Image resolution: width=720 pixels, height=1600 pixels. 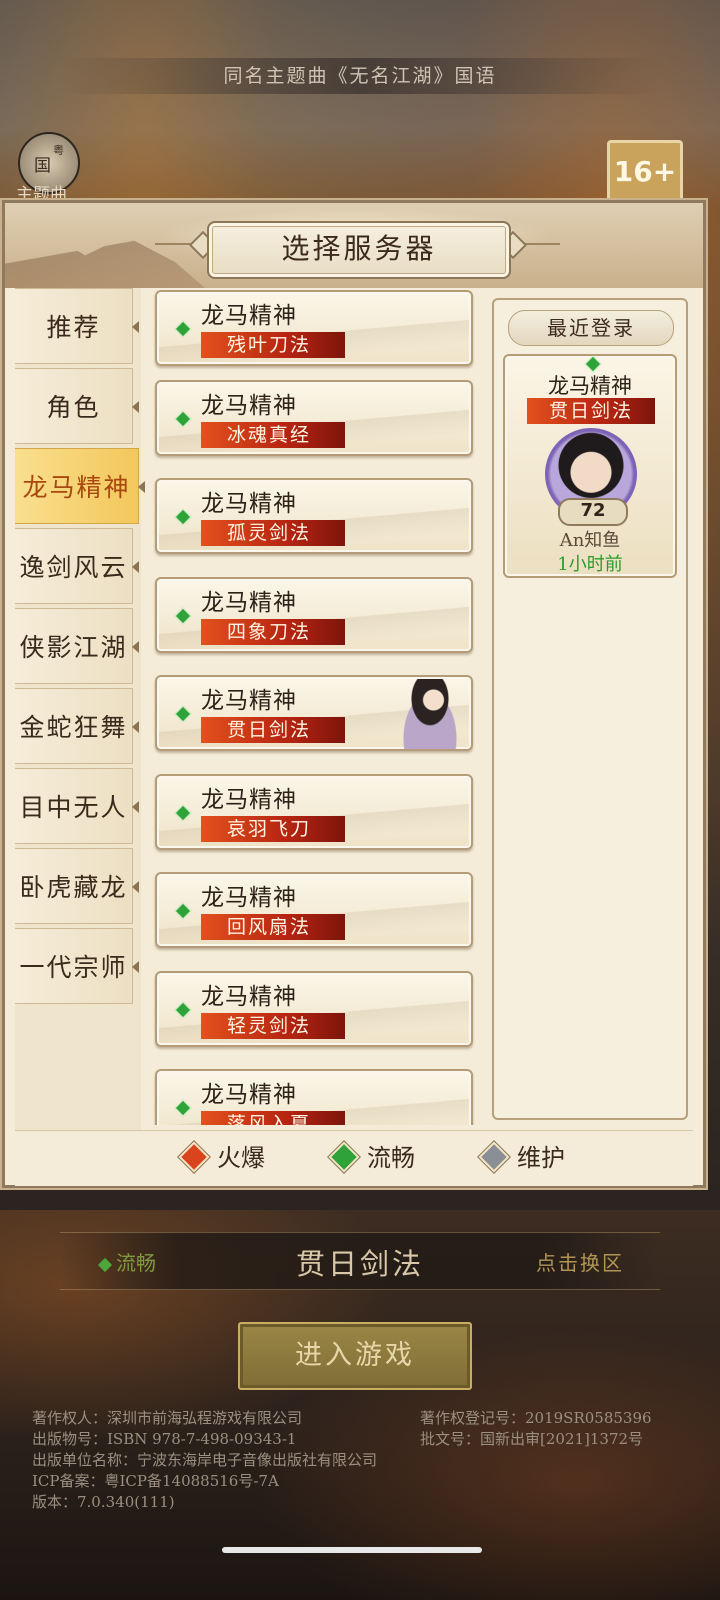 I want to click on server-item: 龙马精神 冰魂真经, so click(x=314, y=418).